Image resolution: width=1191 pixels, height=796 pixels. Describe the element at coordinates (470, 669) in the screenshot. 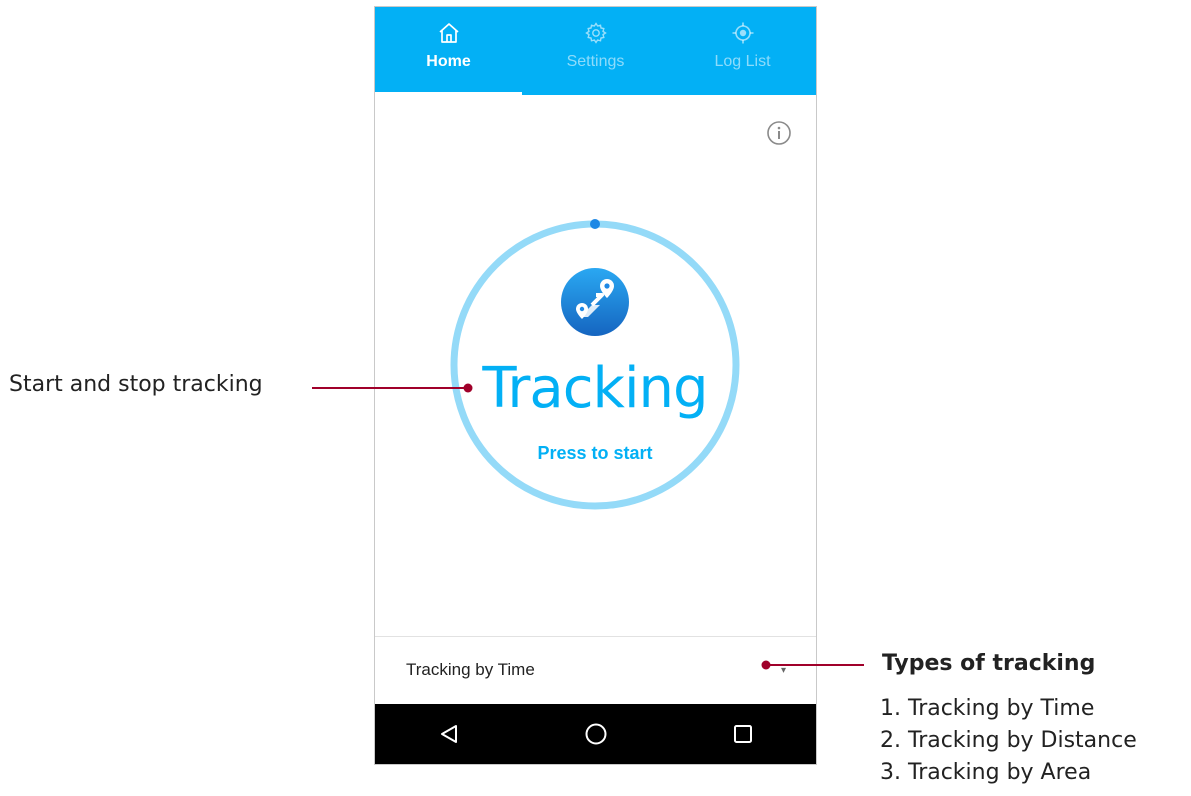

I see `tracking-mode-value: Tracking by Time` at that location.